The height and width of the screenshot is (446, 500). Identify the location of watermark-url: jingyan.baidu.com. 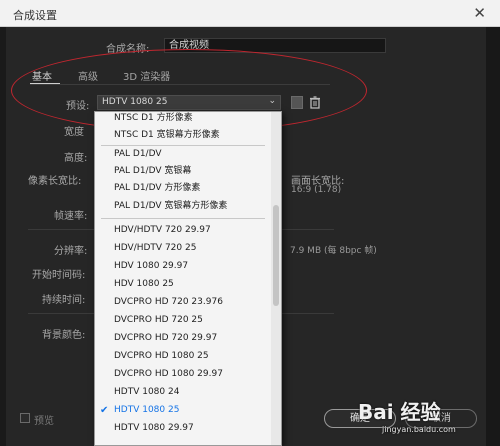
(419, 429).